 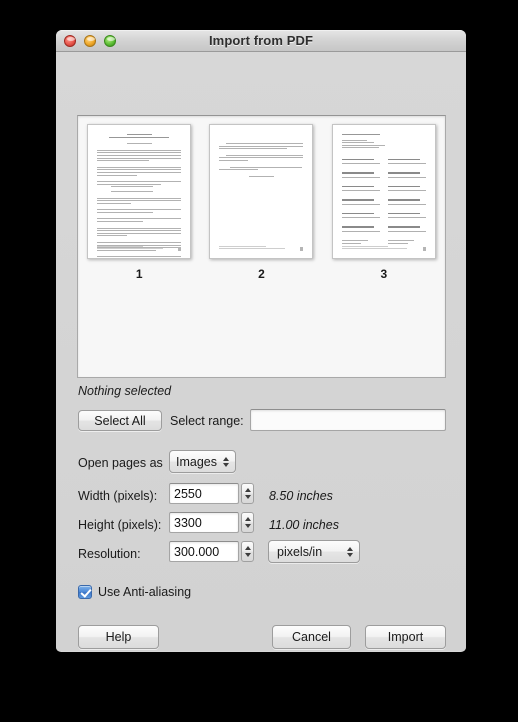 I want to click on thumbnail-item: 3, so click(x=384, y=202).